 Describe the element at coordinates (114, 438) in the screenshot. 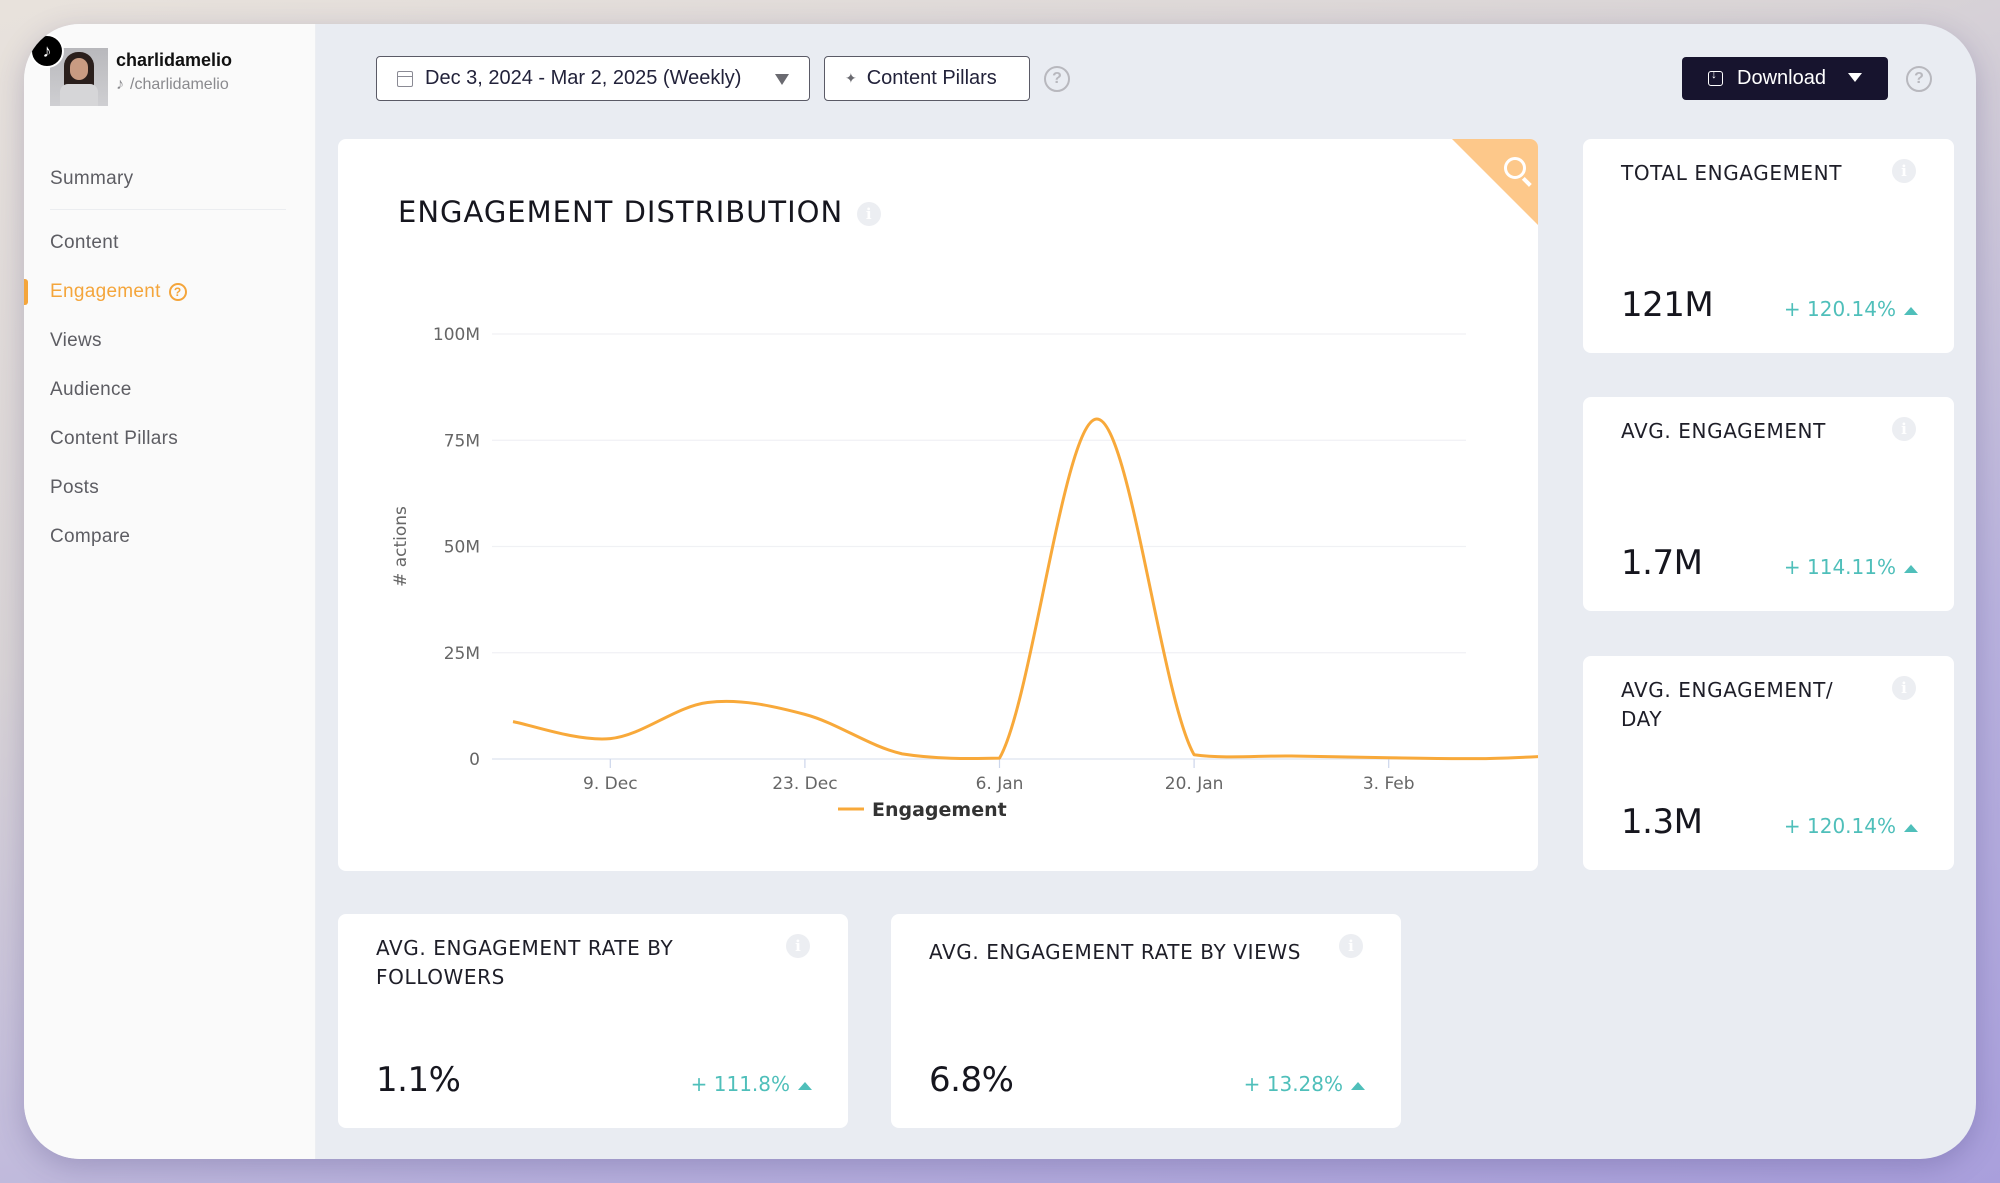

I see `sidebar-item-label: Content Pillars` at that location.